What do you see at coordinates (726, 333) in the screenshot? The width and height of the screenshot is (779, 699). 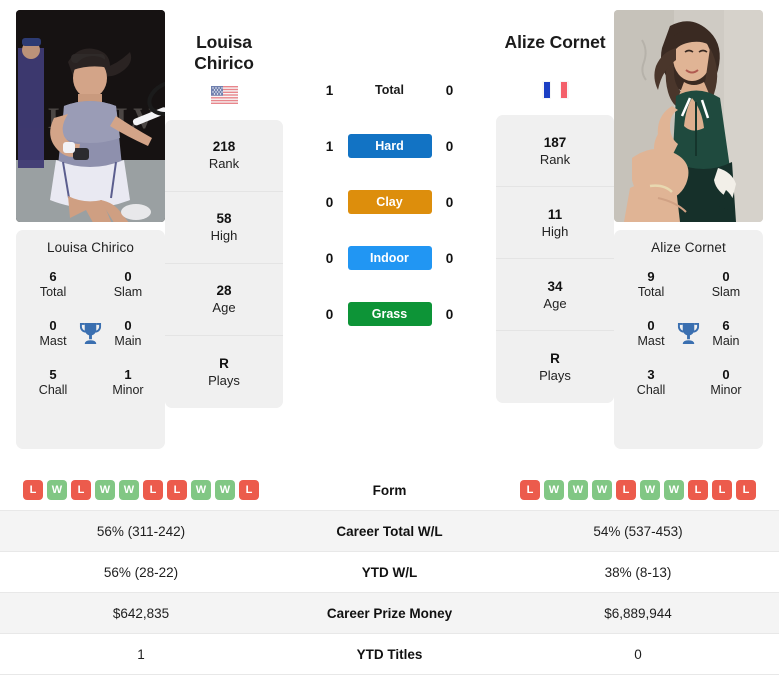 I see `right-main-titles: 6 Main` at bounding box center [726, 333].